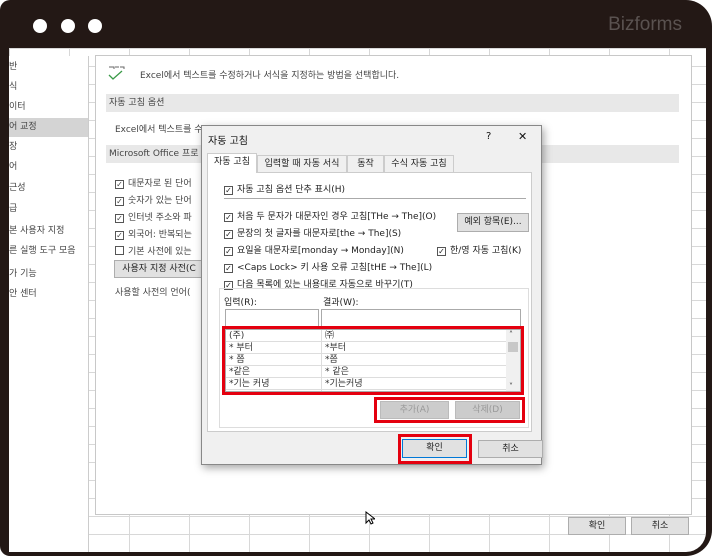 The image size is (715, 560). Describe the element at coordinates (291, 190) in the screenshot. I see `checkbox-label: 자동 고침 옵션 단추 표시(H)` at that location.